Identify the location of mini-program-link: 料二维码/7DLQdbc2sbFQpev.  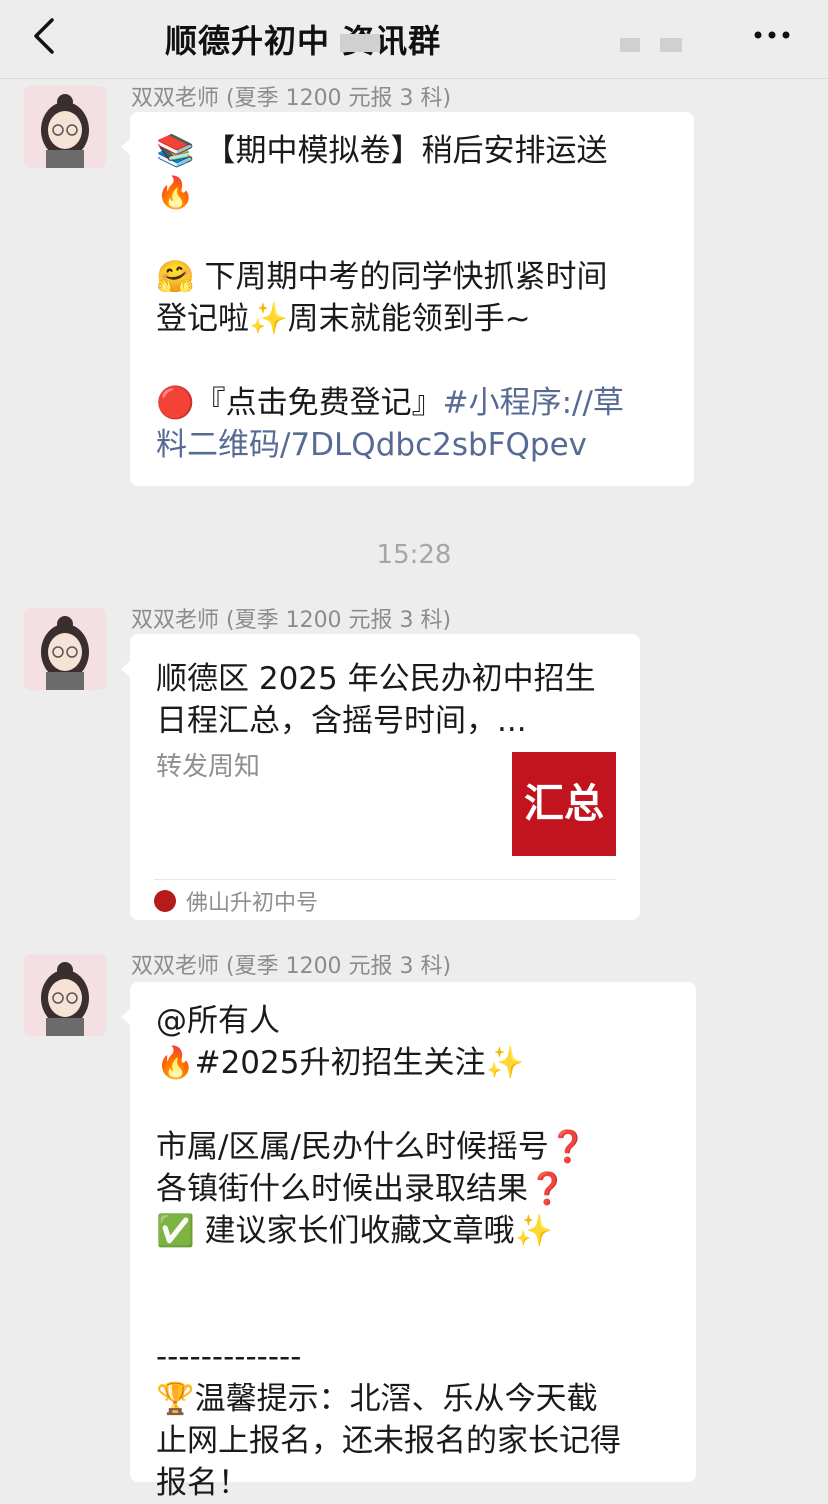
(414, 445).